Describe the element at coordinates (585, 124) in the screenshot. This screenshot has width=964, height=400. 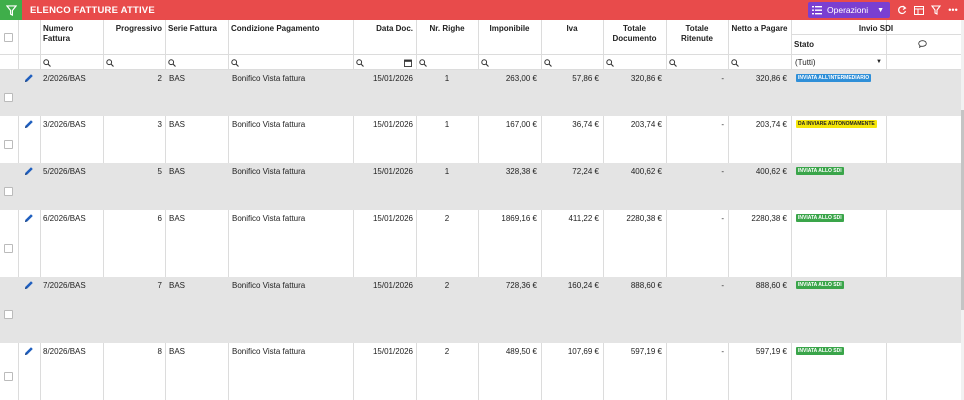
I see `cell-iva: 36,74 €` at that location.